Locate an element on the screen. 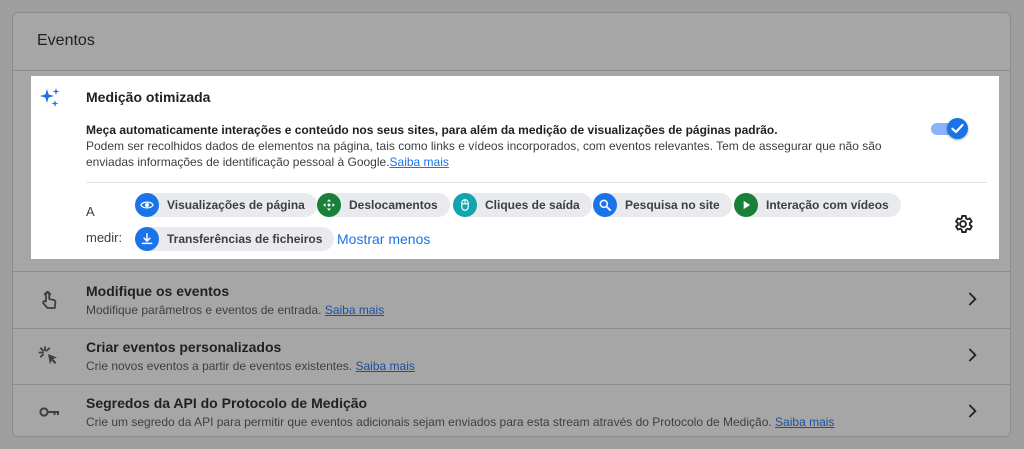 This screenshot has width=1024, height=449. chip-site-search: Pesquisa no site is located at coordinates (662, 205).